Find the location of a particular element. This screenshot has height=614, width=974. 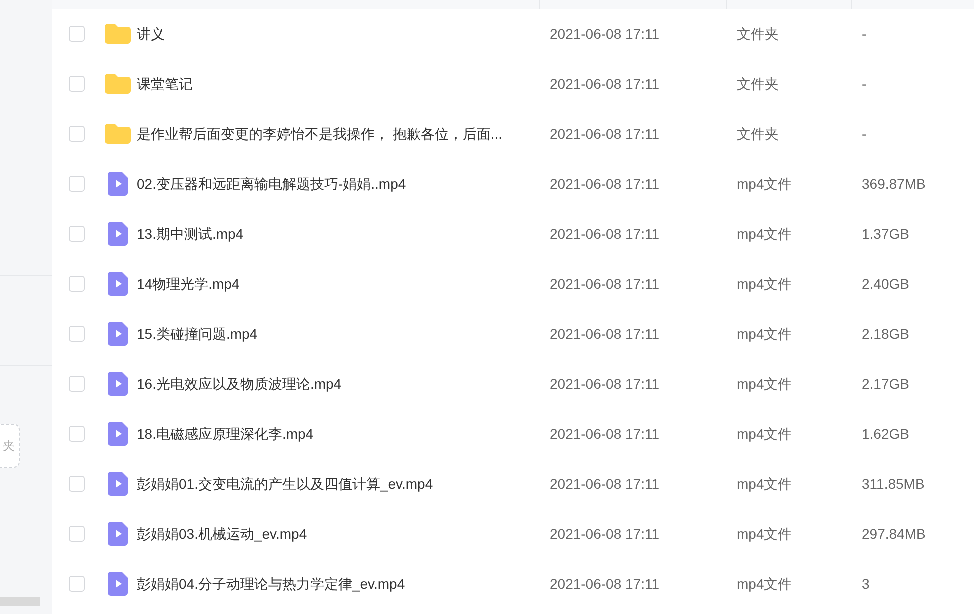

file-size: 297.84MB is located at coordinates (894, 534).